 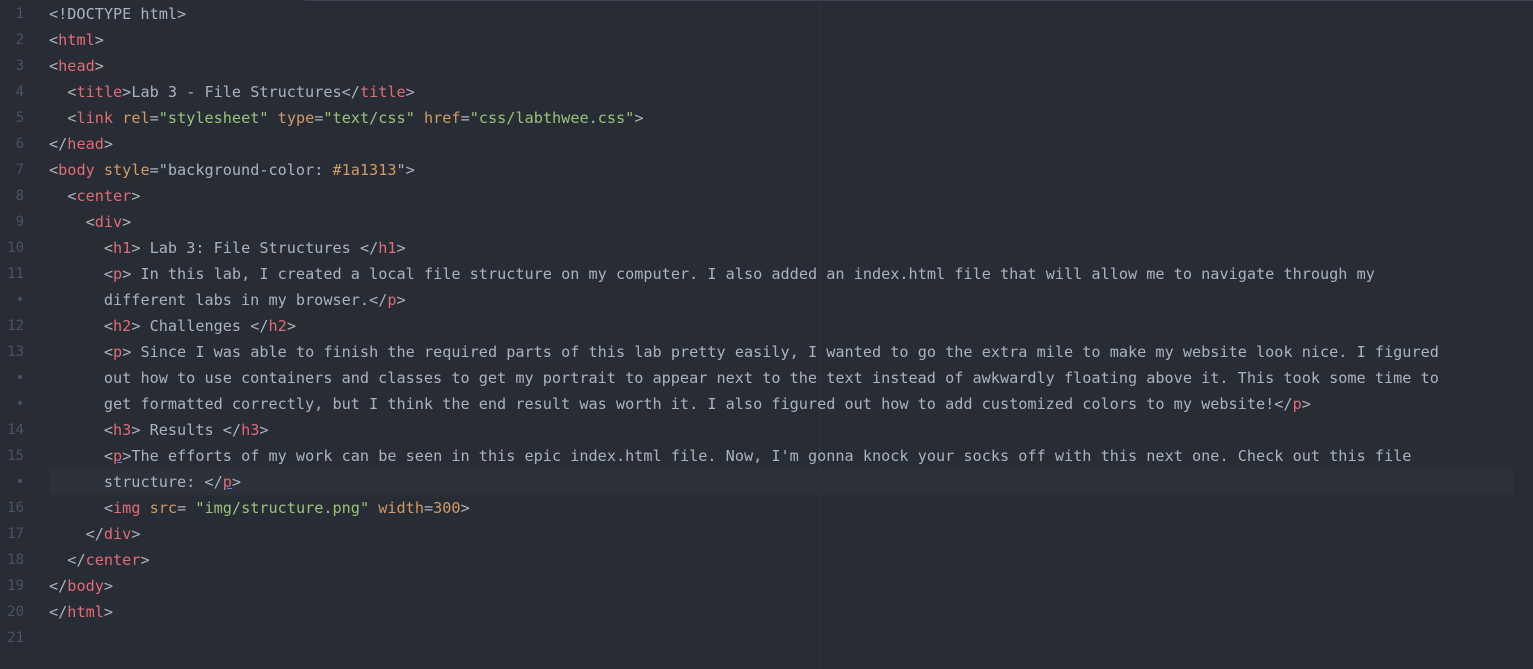 I want to click on code-token: =, so click(x=186, y=508).